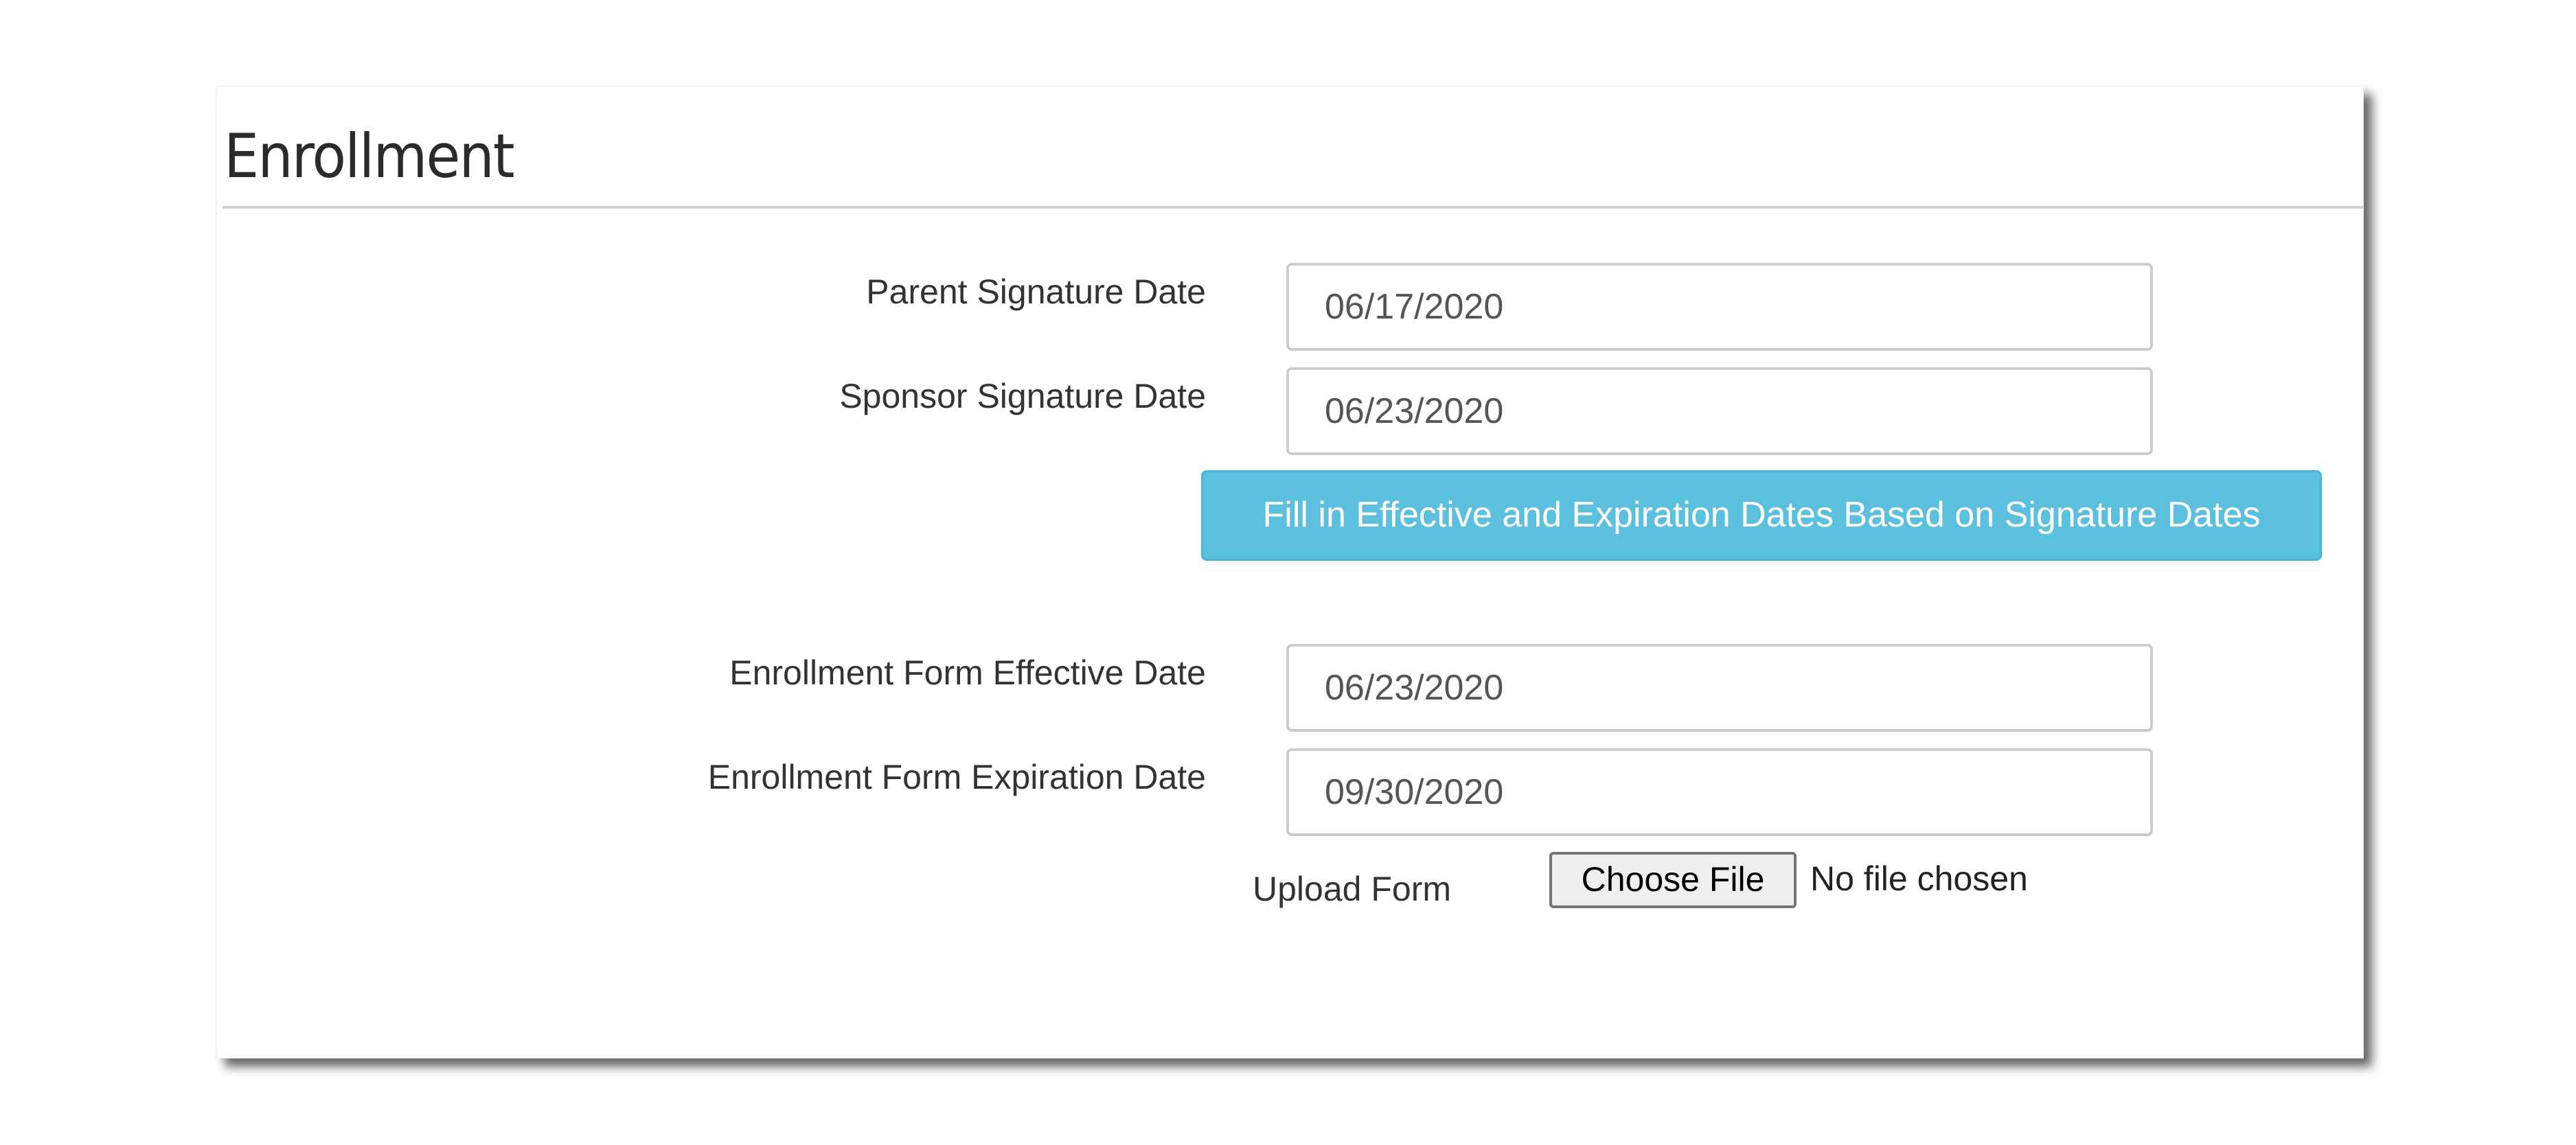 The width and height of the screenshot is (2576, 1145). Describe the element at coordinates (1036, 292) in the screenshot. I see `parent-signature-date-label: Parent Signature Date` at that location.